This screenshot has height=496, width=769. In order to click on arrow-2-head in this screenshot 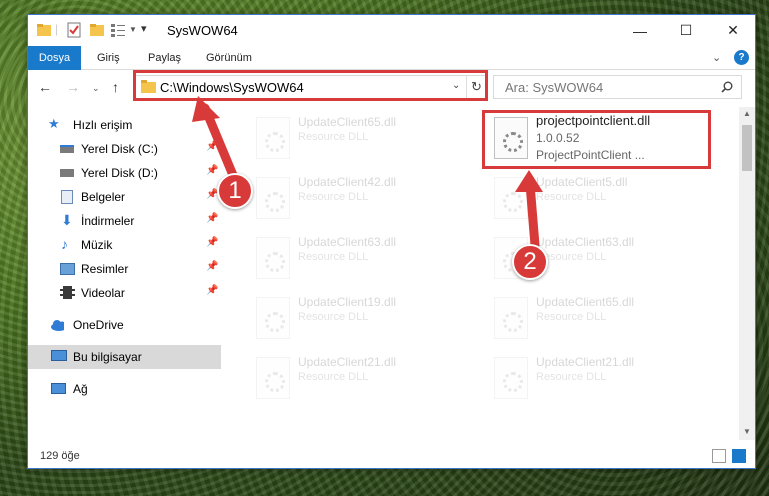, I will do `click(529, 181)`.